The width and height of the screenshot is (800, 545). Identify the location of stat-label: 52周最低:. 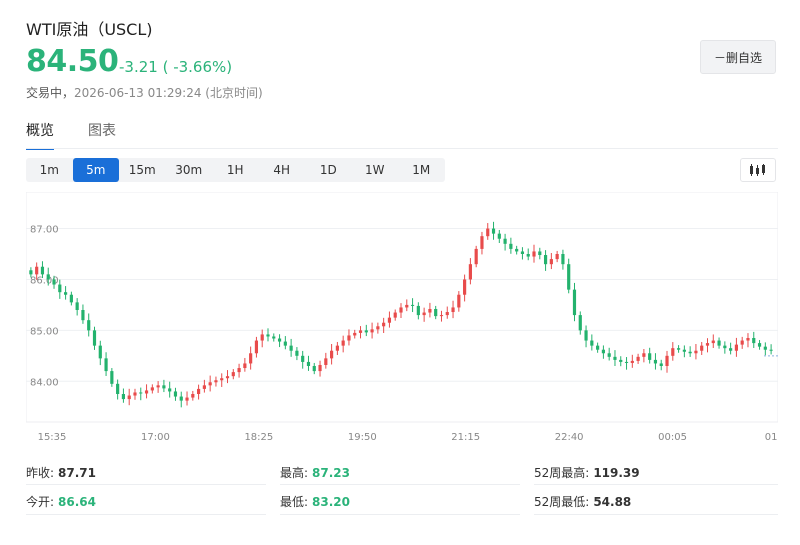
(562, 502).